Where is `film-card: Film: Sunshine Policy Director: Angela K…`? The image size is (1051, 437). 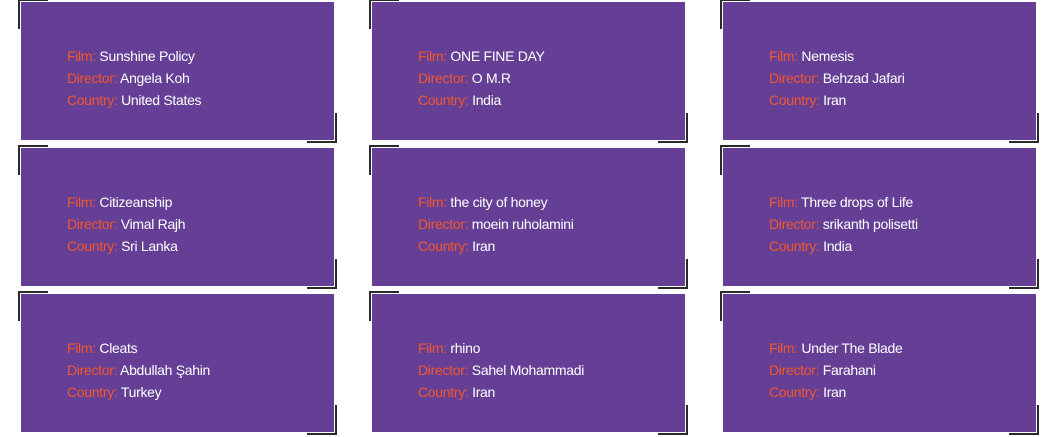
film-card: Film: Sunshine Policy Director: Angela K… is located at coordinates (177, 71).